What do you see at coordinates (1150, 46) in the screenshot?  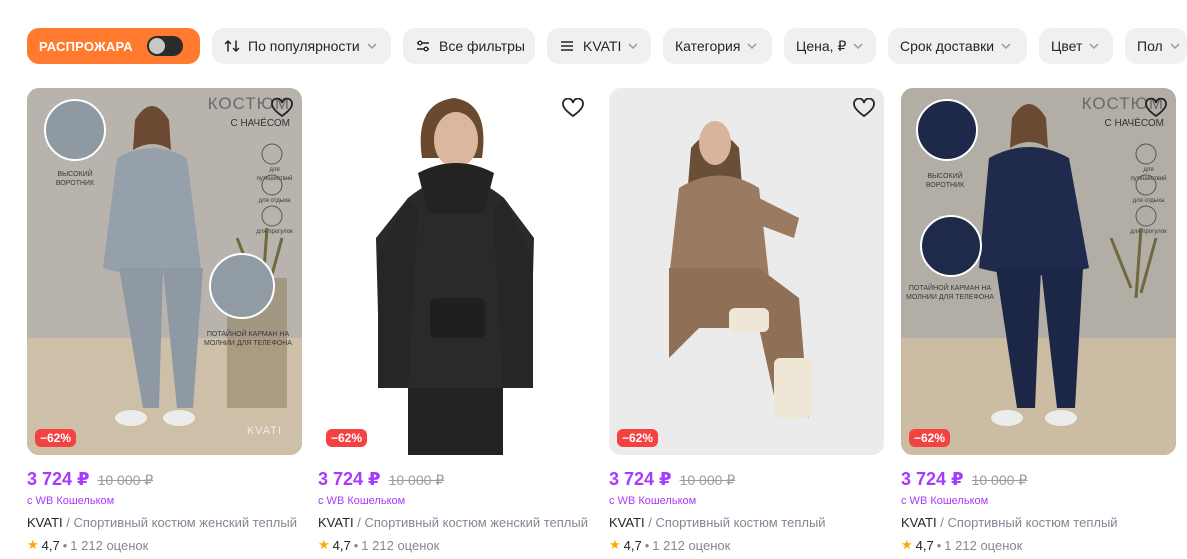 I see `gender-label: Пол` at bounding box center [1150, 46].